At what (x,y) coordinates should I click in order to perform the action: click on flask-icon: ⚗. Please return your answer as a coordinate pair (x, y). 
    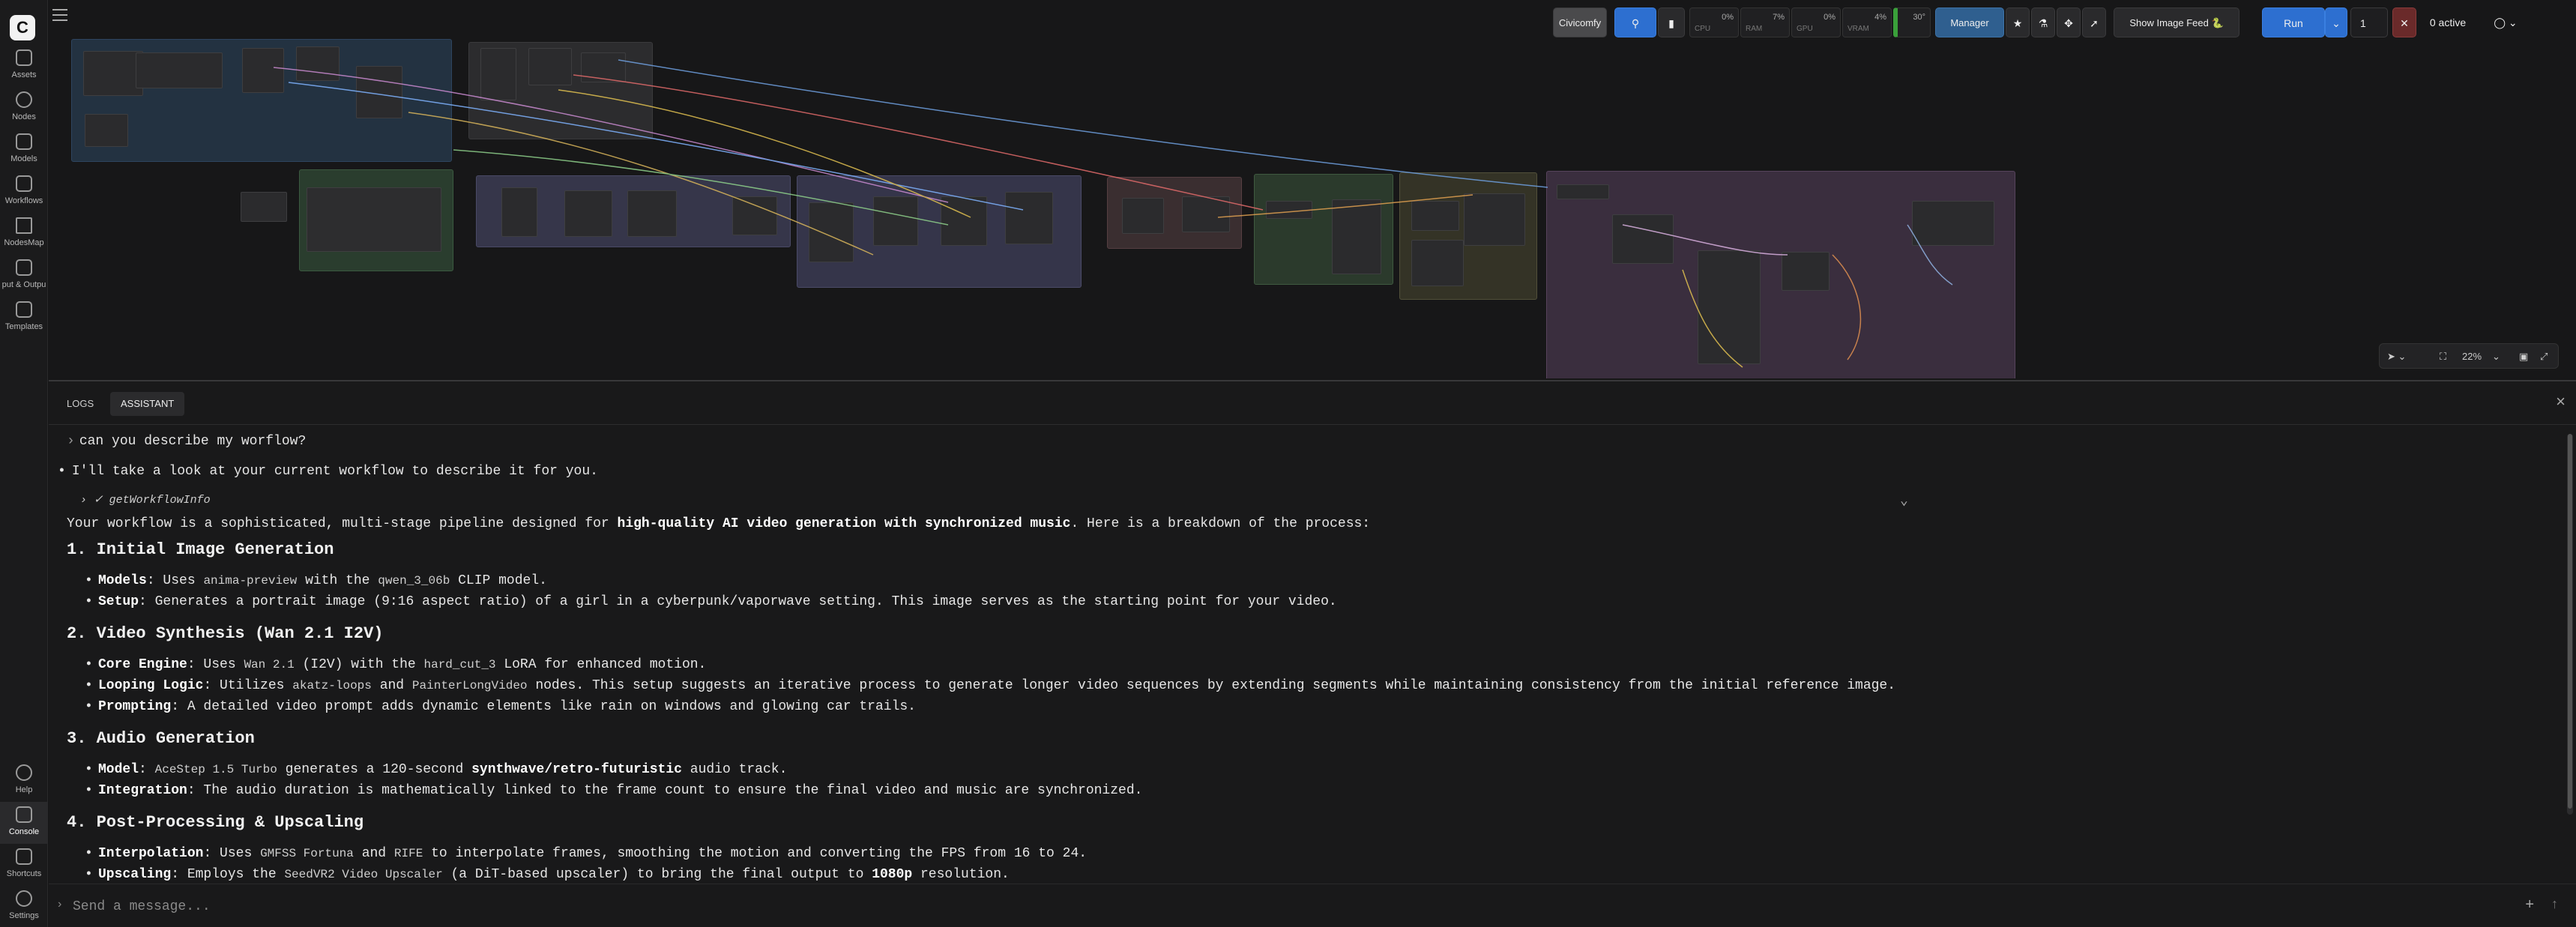
    Looking at the image, I should click on (2043, 22).